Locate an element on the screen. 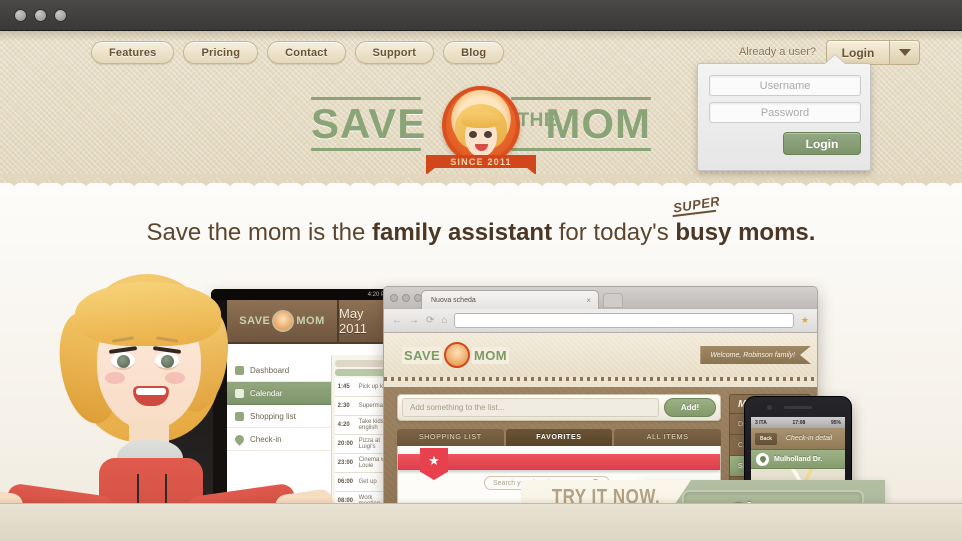 The width and height of the screenshot is (962, 541). camera-icon is located at coordinates (769, 407).